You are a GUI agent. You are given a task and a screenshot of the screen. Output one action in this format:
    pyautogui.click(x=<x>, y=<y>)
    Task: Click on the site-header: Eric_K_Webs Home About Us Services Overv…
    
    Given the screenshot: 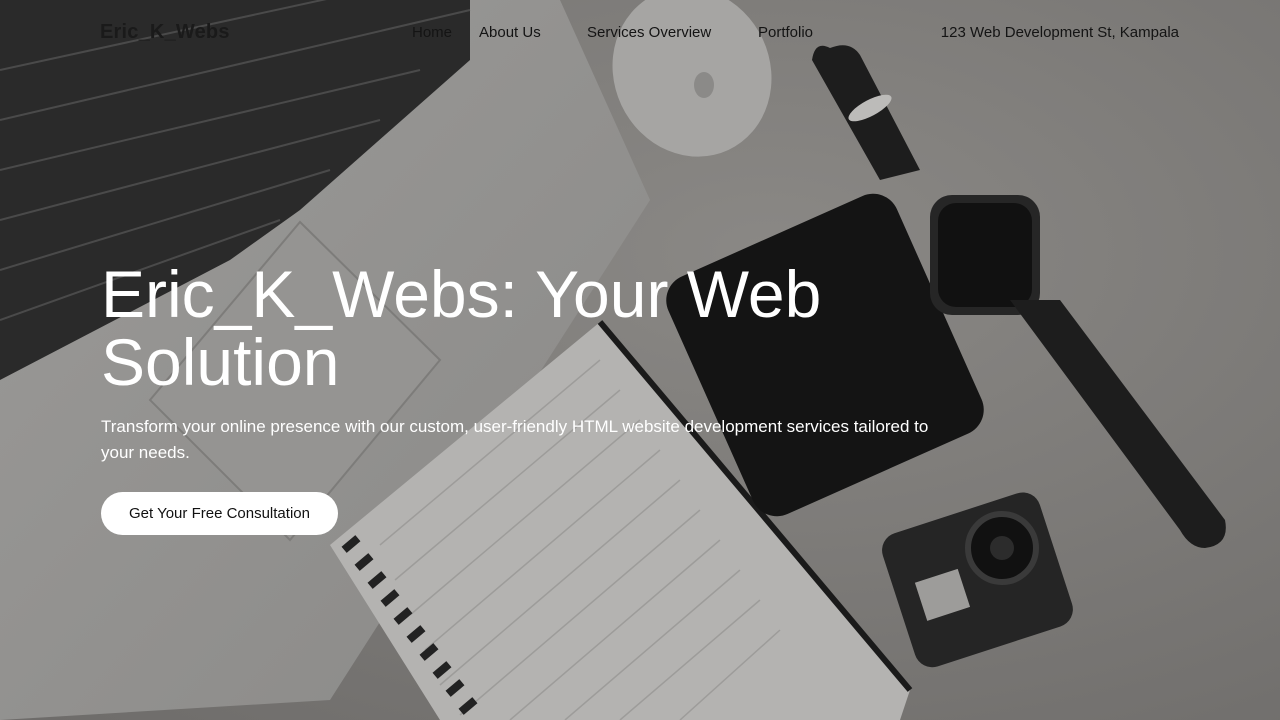 What is the action you would take?
    pyautogui.click(x=640, y=33)
    